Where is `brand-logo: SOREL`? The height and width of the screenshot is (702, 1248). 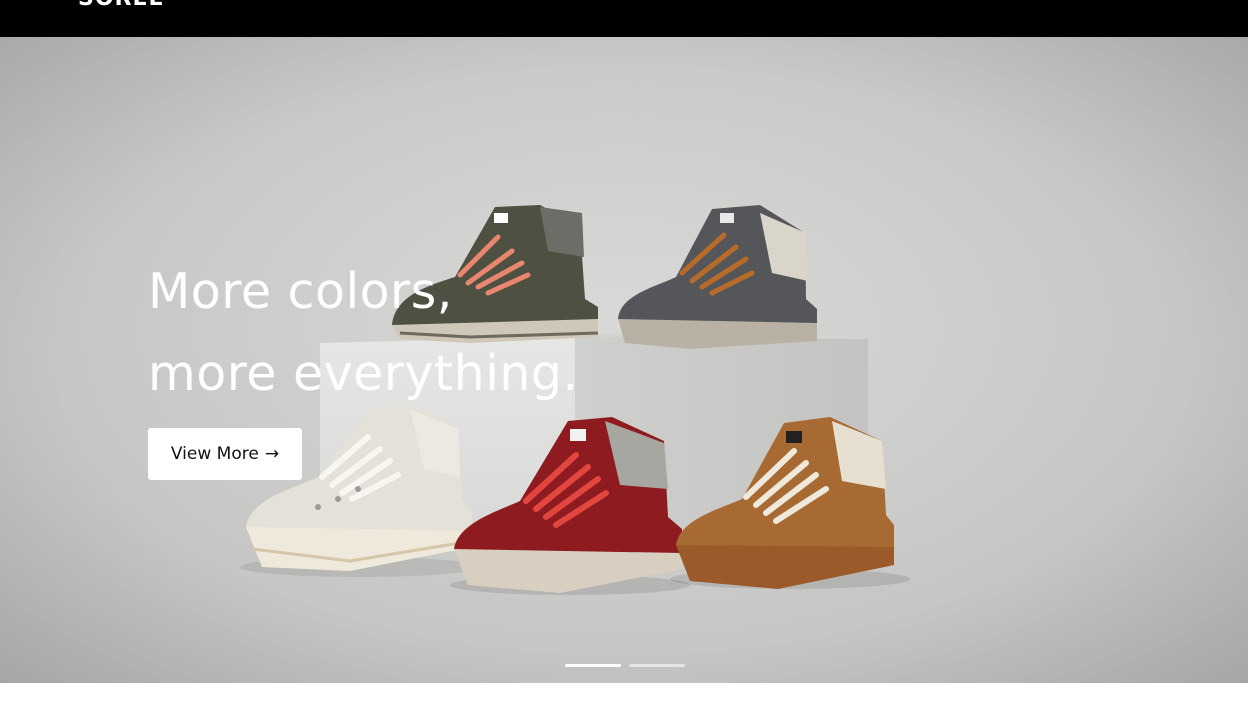 brand-logo: SOREL is located at coordinates (121, 5).